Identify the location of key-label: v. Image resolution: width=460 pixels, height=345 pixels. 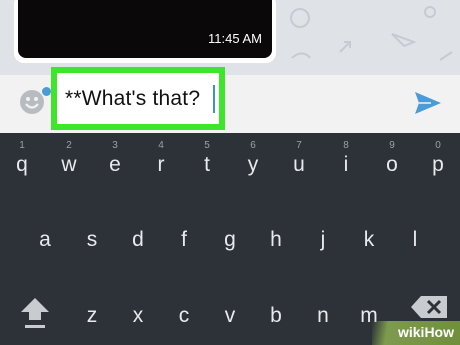
(230, 315).